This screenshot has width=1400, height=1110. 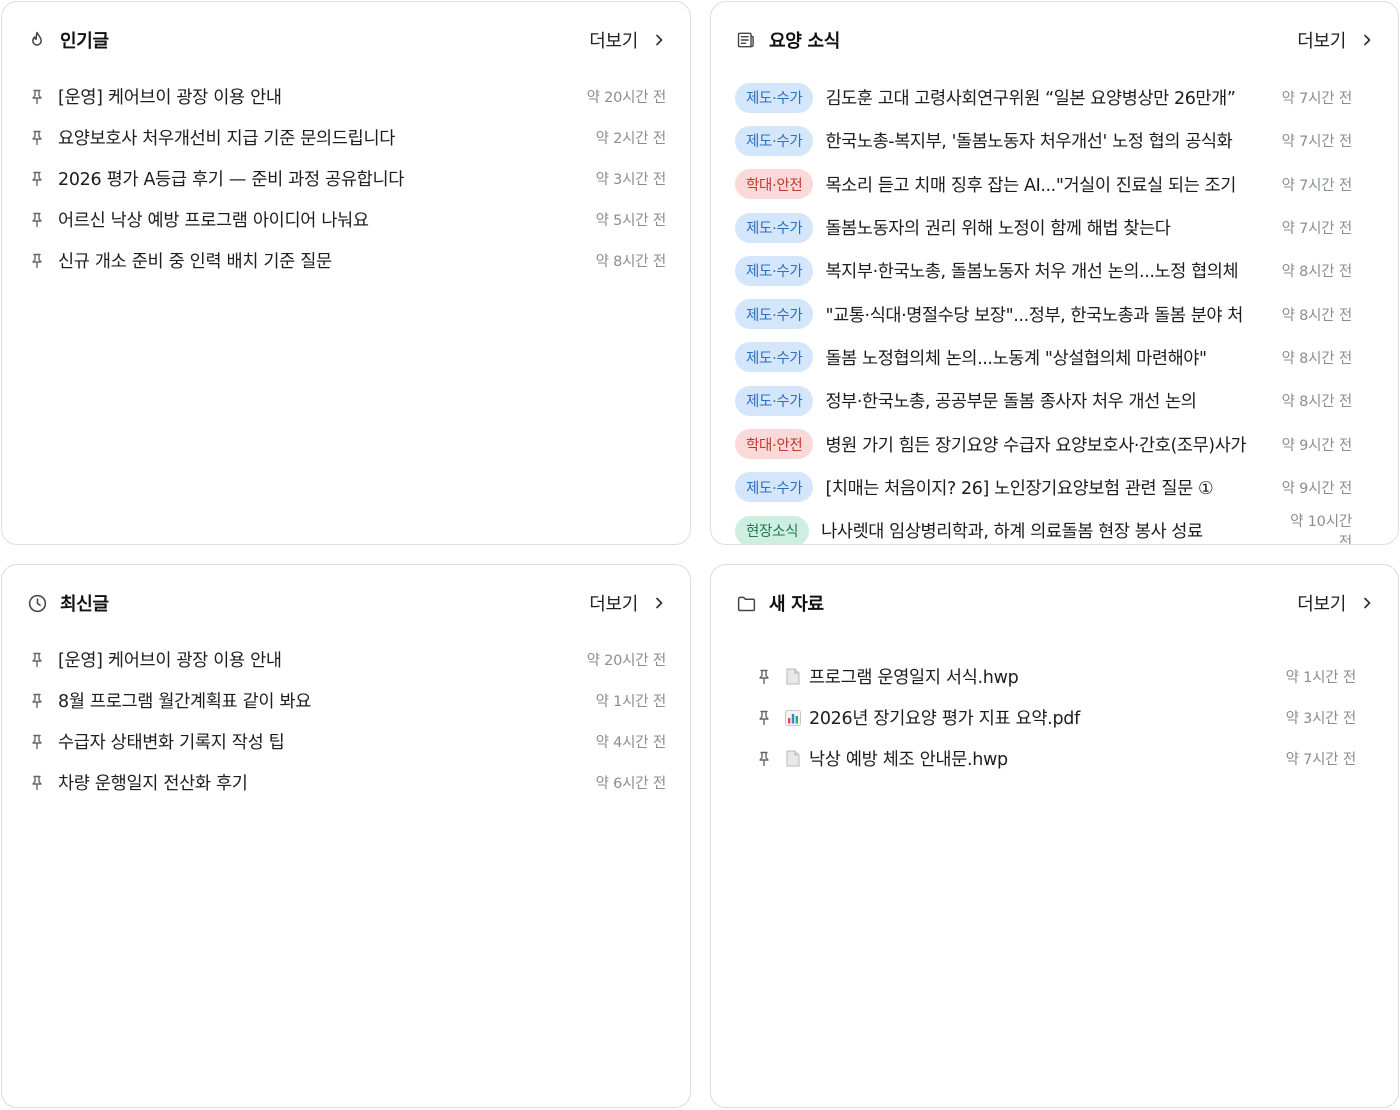 I want to click on category-badge: 현장소식, so click(x=772, y=529).